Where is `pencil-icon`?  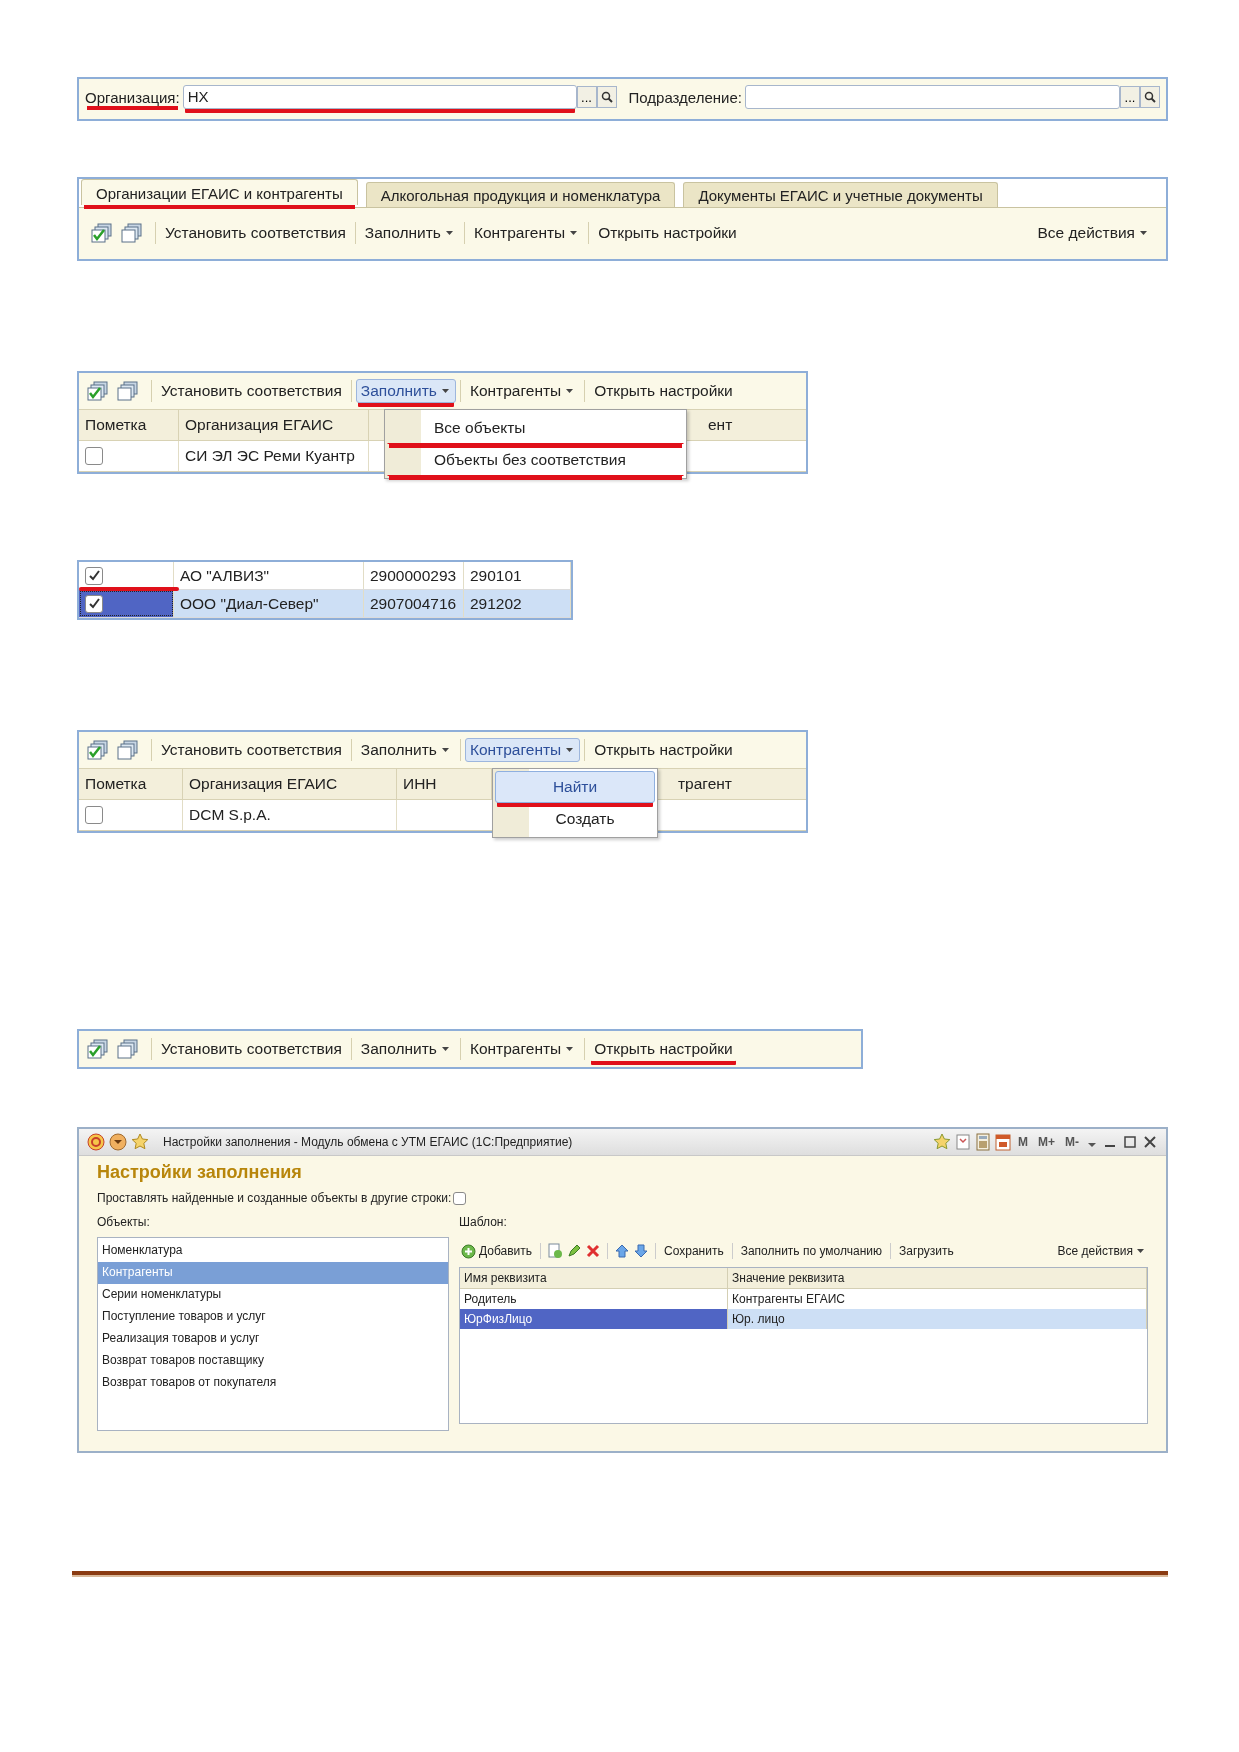 pencil-icon is located at coordinates (574, 1251).